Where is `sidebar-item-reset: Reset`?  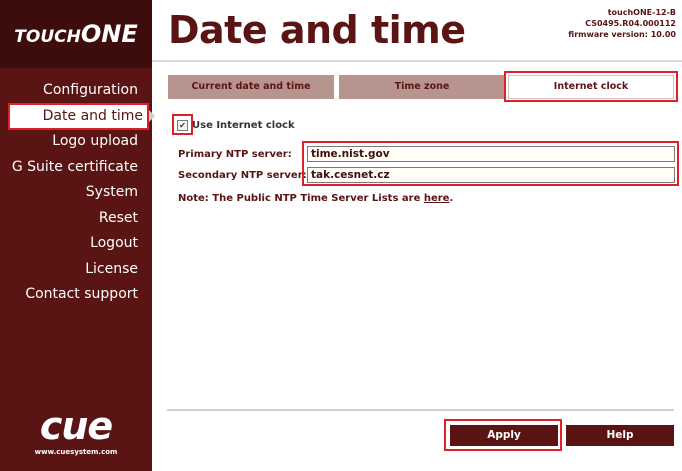
sidebar-item-reset: Reset is located at coordinates (76, 219).